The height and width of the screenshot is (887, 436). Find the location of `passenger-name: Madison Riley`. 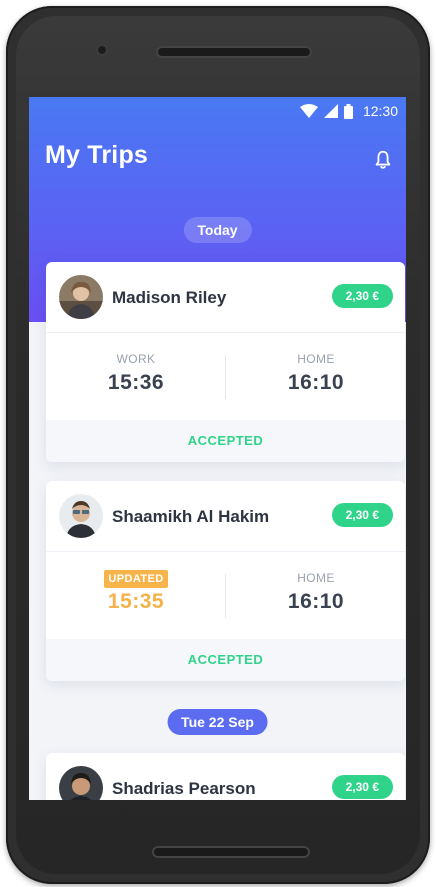

passenger-name: Madison Riley is located at coordinates (169, 297).